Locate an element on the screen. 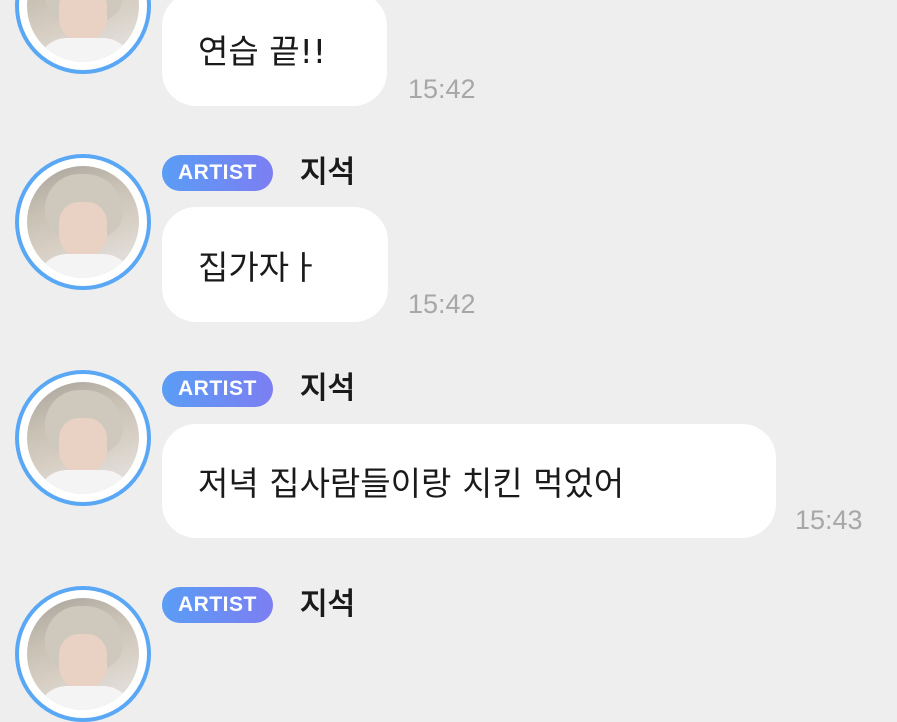 The height and width of the screenshot is (722, 897). message-bubble: 집가자ㅏ is located at coordinates (275, 264).